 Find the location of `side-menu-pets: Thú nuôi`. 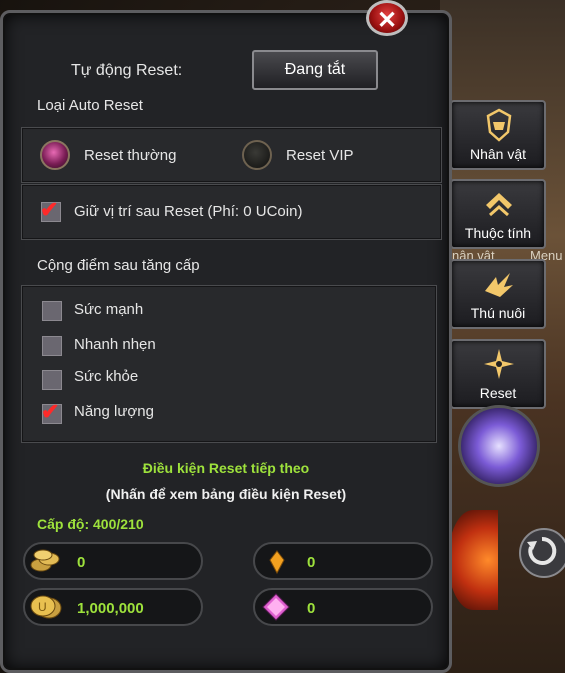

side-menu-pets: Thú nuôi is located at coordinates (498, 294).